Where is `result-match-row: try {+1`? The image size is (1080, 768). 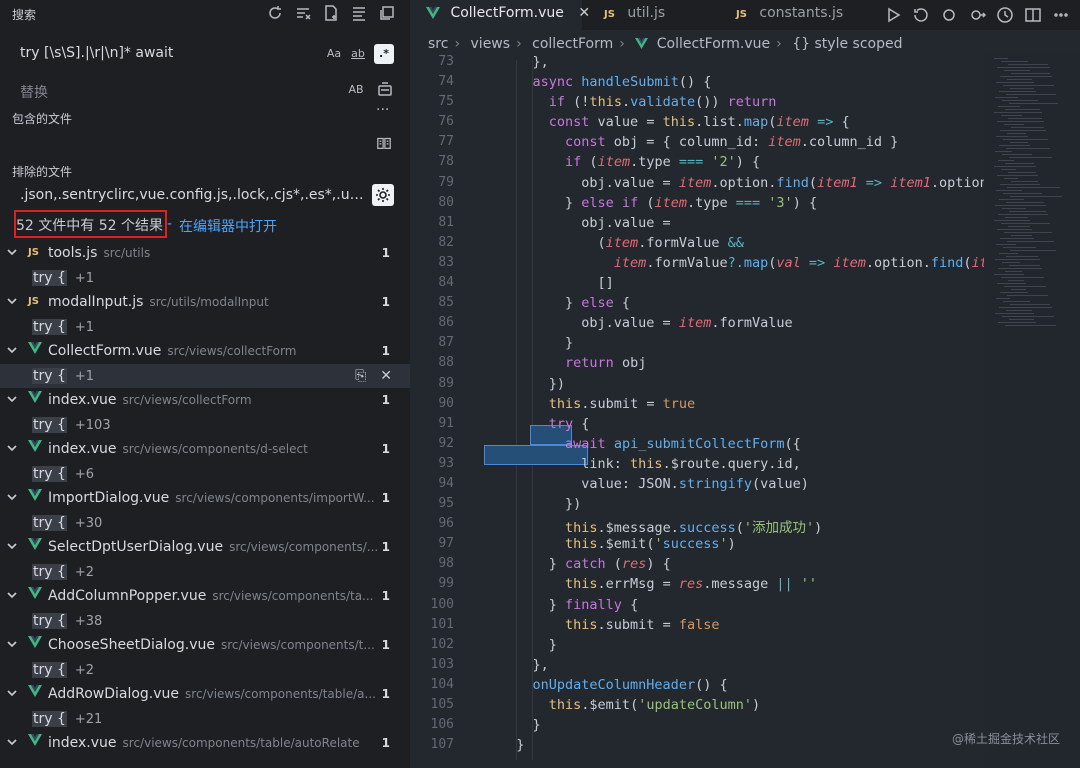
result-match-row: try {+1 is located at coordinates (205, 327).